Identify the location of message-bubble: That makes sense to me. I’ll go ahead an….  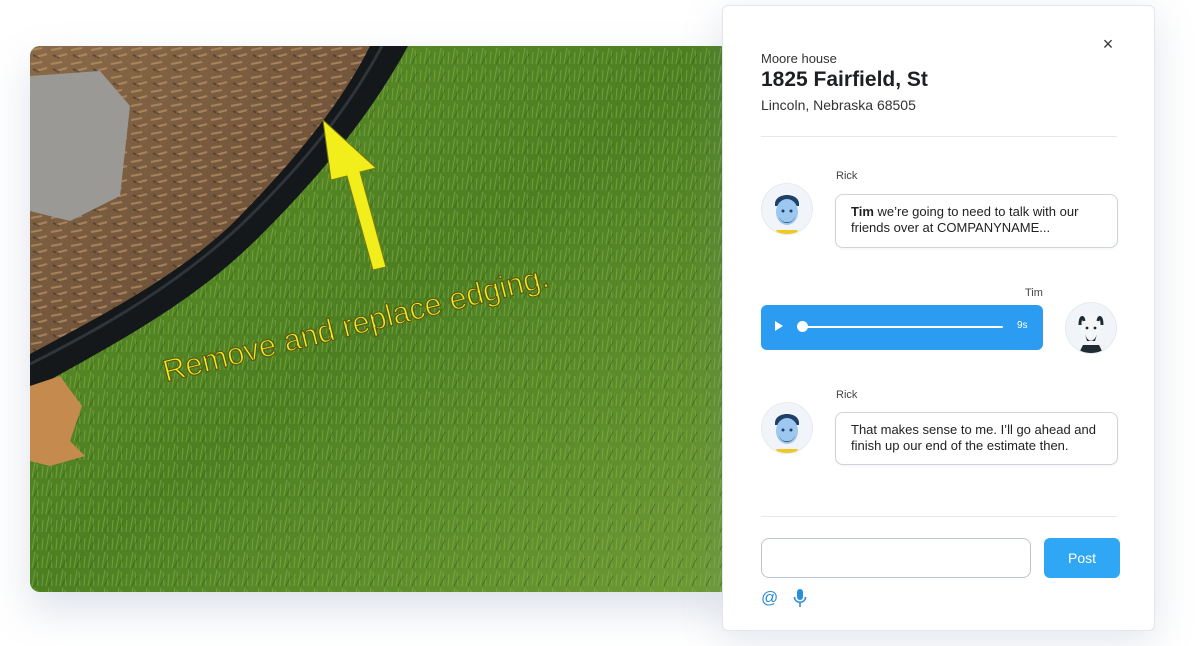
(976, 438).